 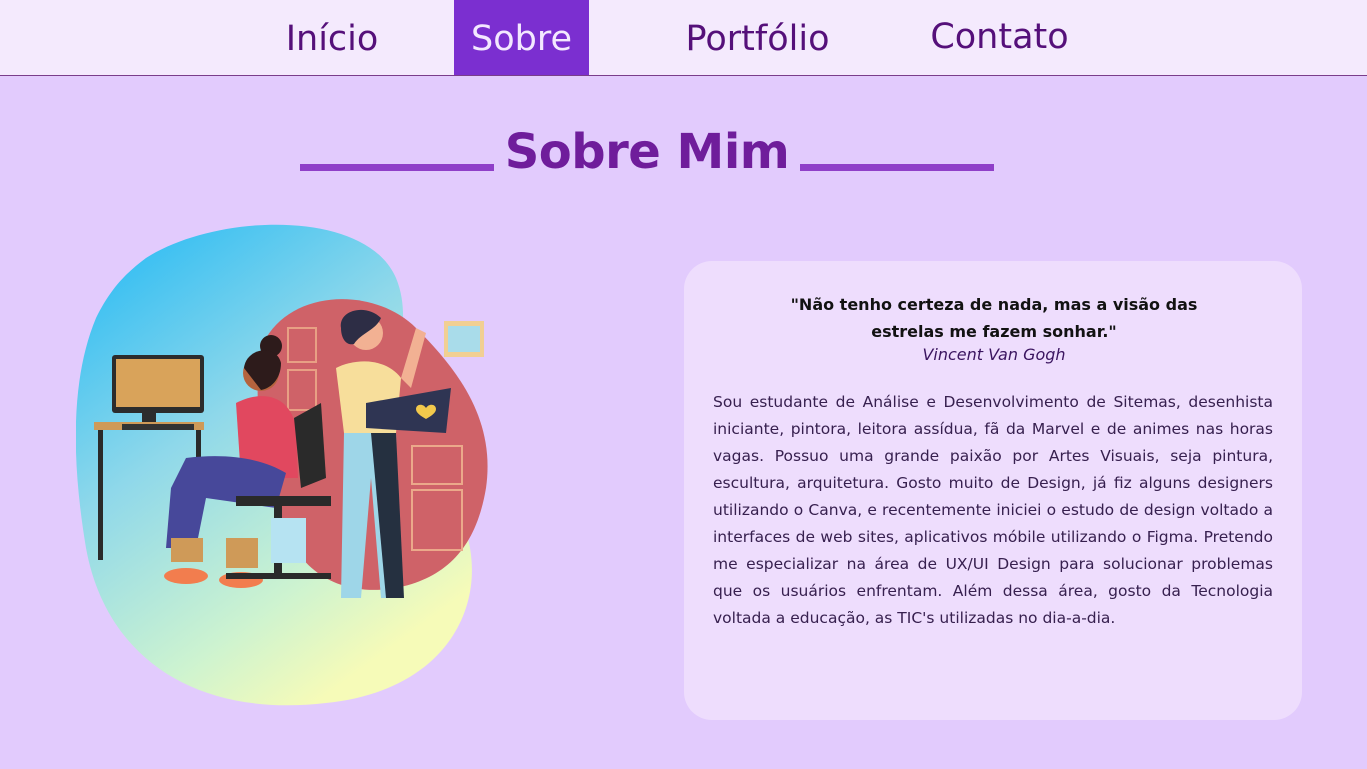 I want to click on top-navbar: Início Sobre Portfólio Contato, so click(x=683, y=38).